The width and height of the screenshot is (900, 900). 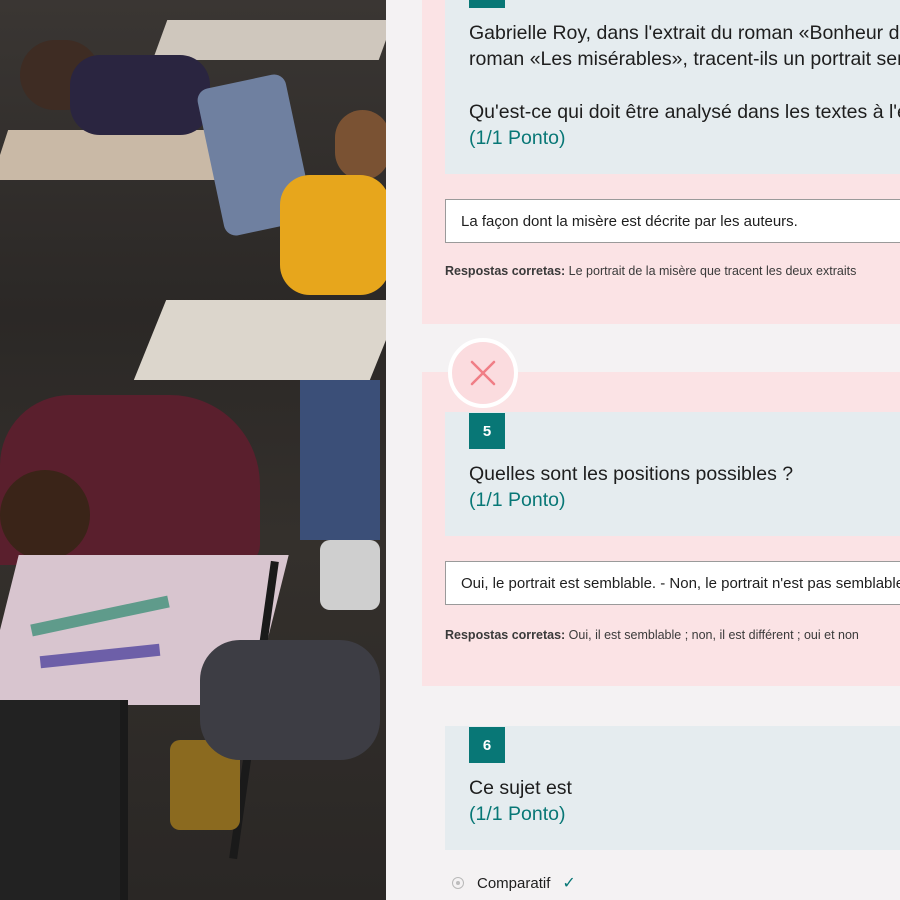 I want to click on question-number-badge, so click(x=487, y=4).